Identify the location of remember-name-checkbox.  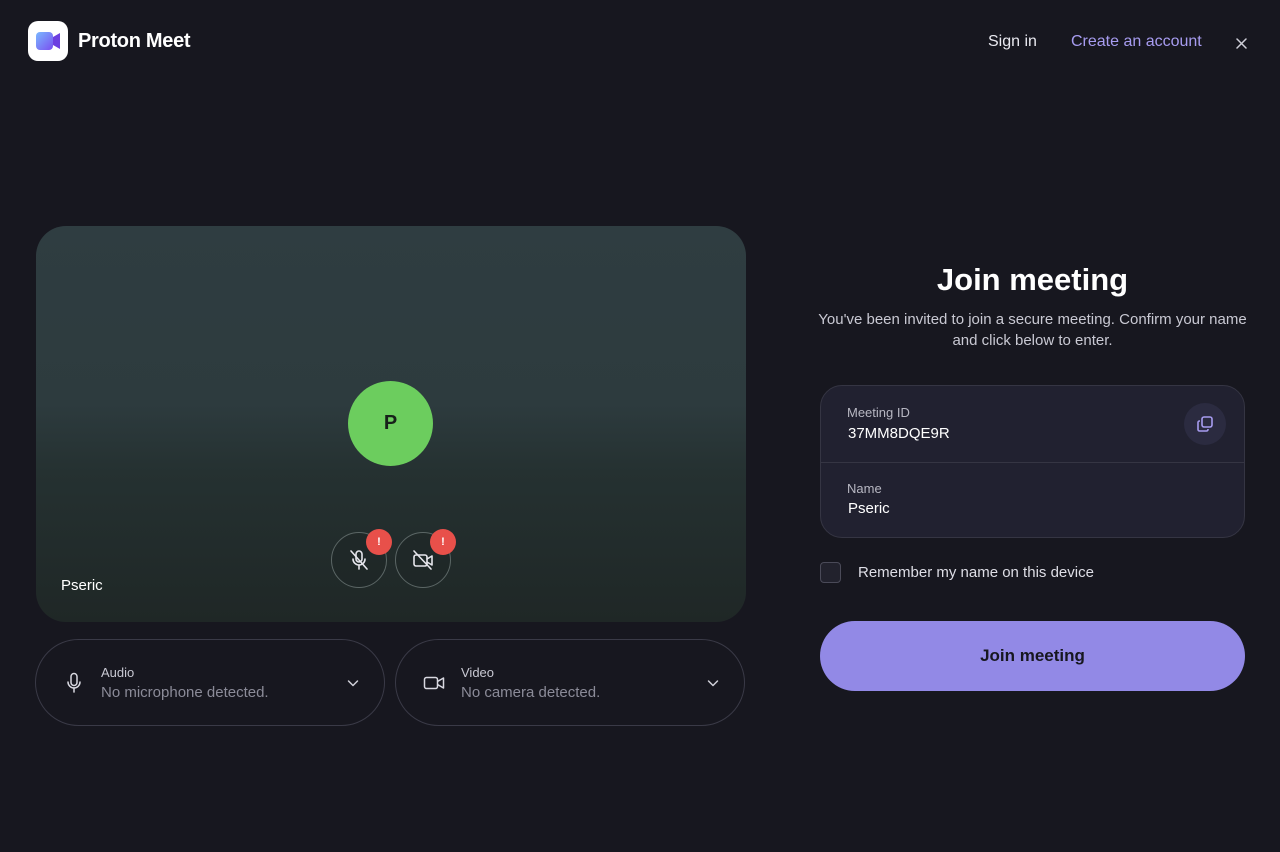
(830, 572).